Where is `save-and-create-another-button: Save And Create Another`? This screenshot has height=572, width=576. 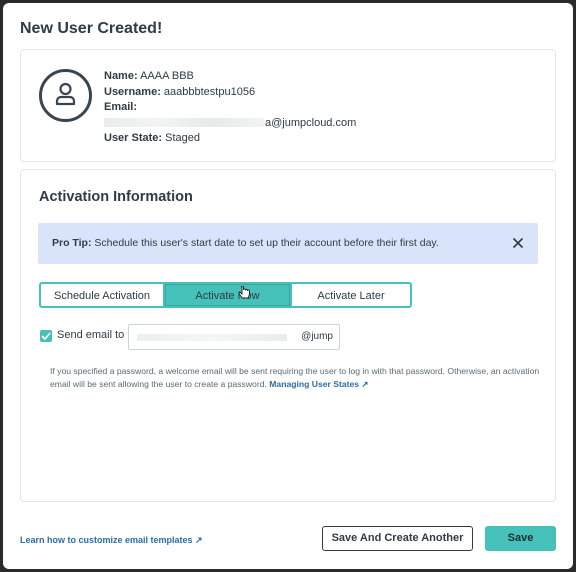 save-and-create-another-button: Save And Create Another is located at coordinates (397, 538).